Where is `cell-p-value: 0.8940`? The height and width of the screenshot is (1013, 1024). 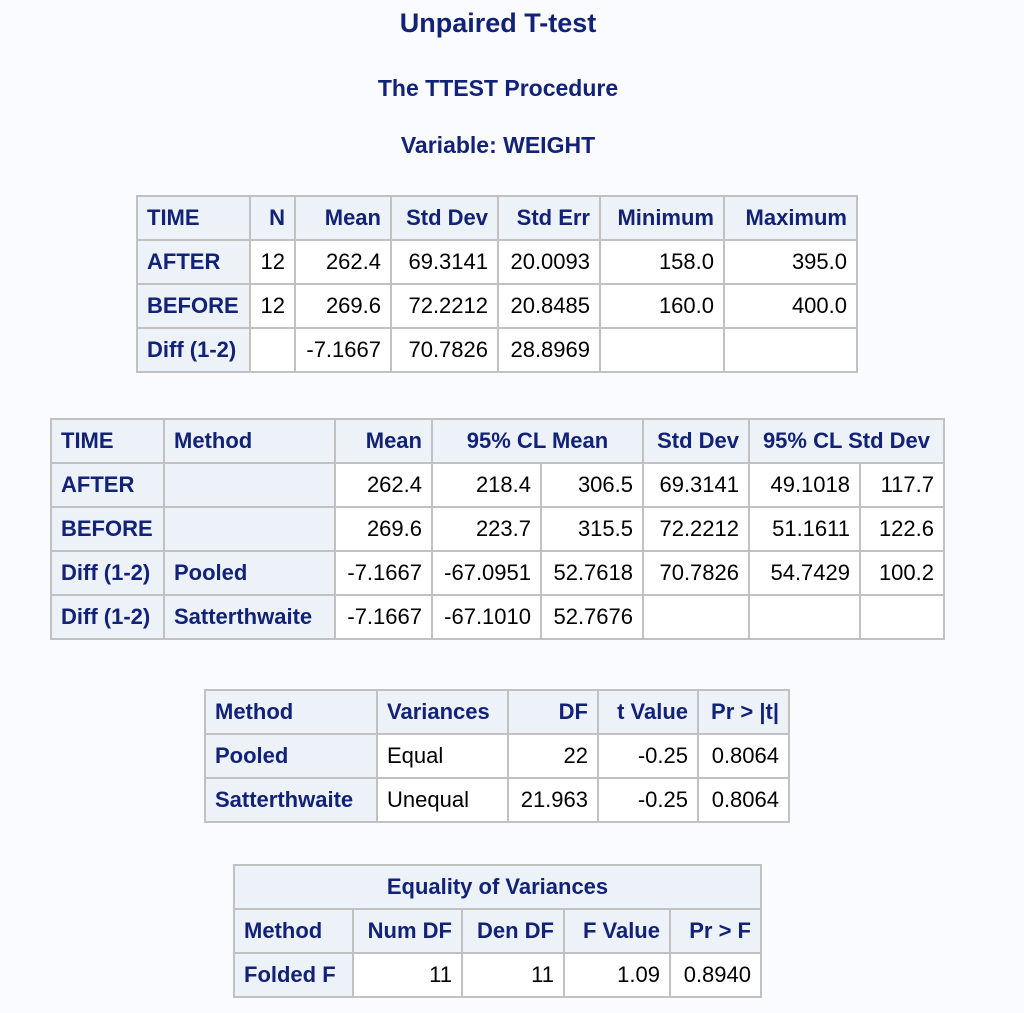 cell-p-value: 0.8940 is located at coordinates (715, 975).